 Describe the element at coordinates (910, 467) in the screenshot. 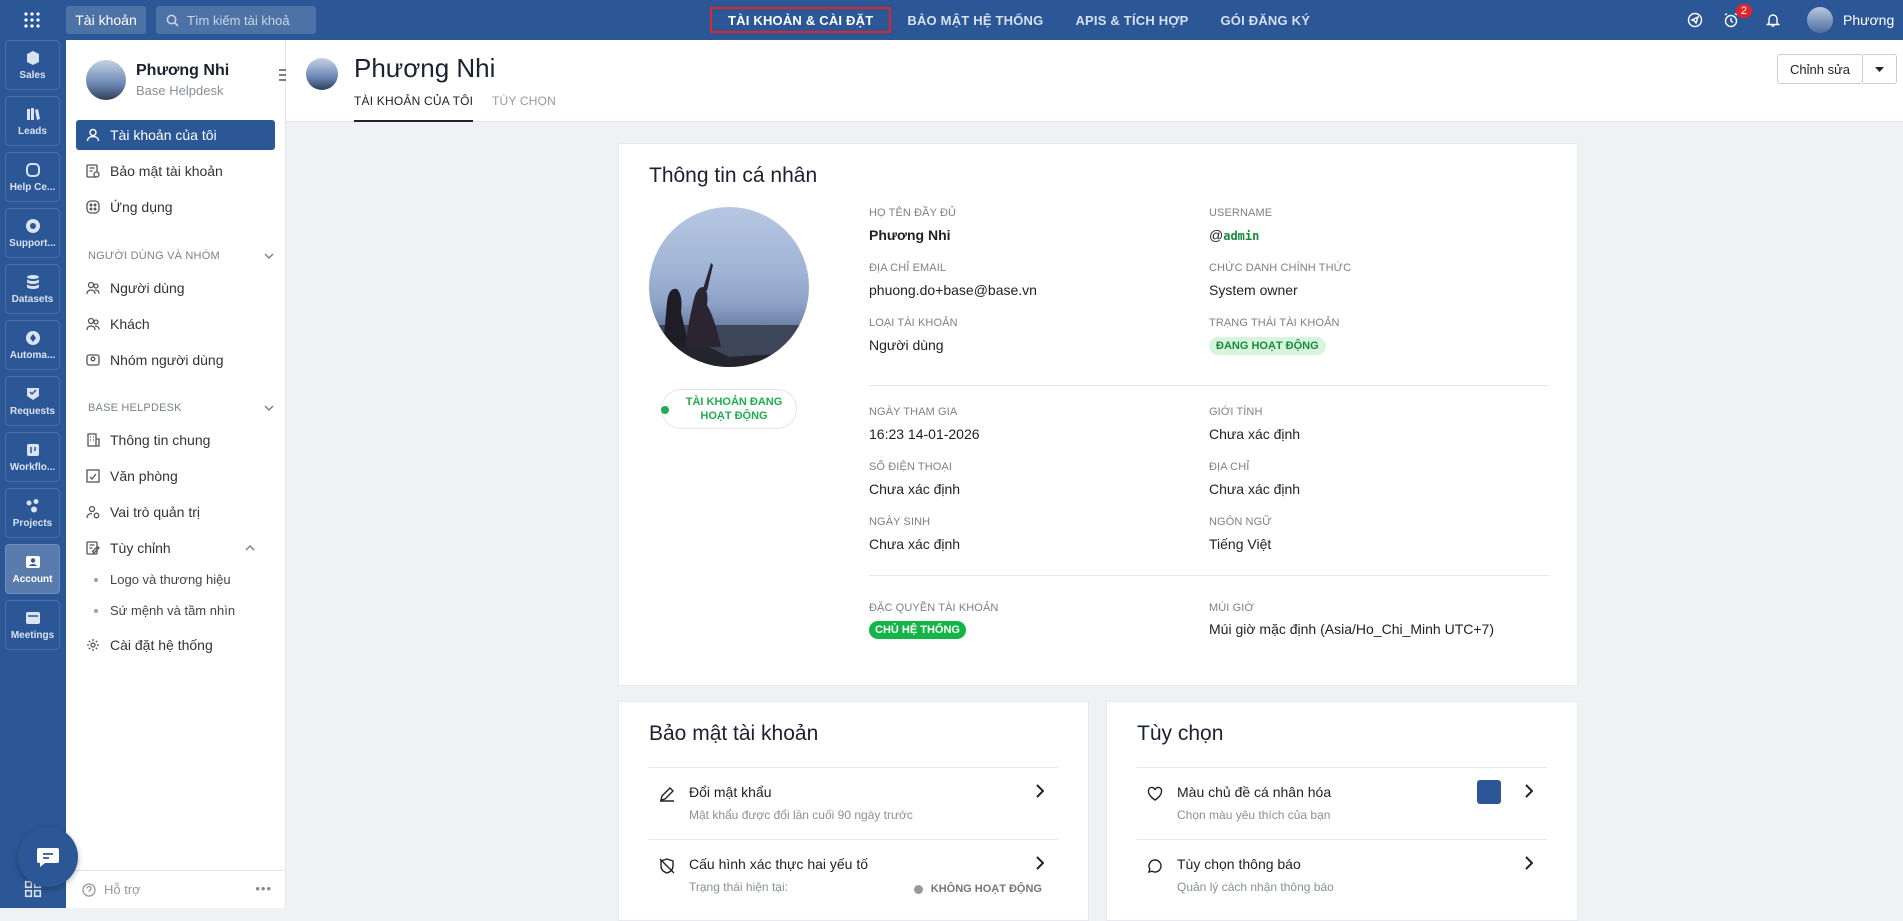

I see `phone-label: SỐ ĐIỆN THOẠI` at that location.